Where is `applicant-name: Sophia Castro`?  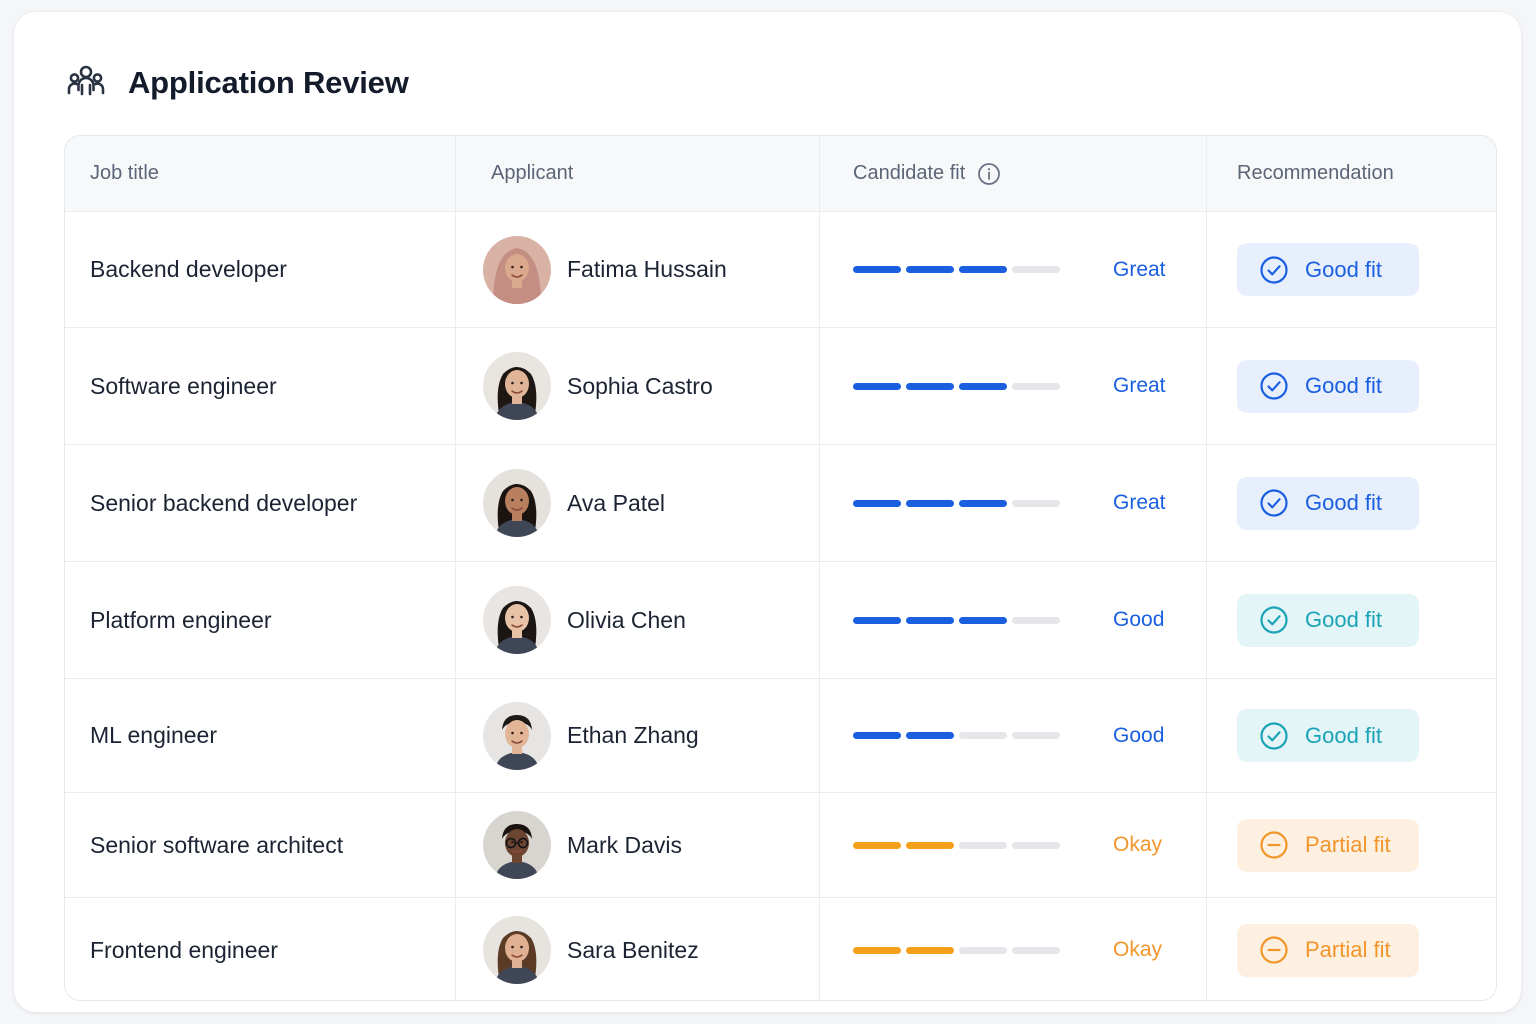 applicant-name: Sophia Castro is located at coordinates (640, 386).